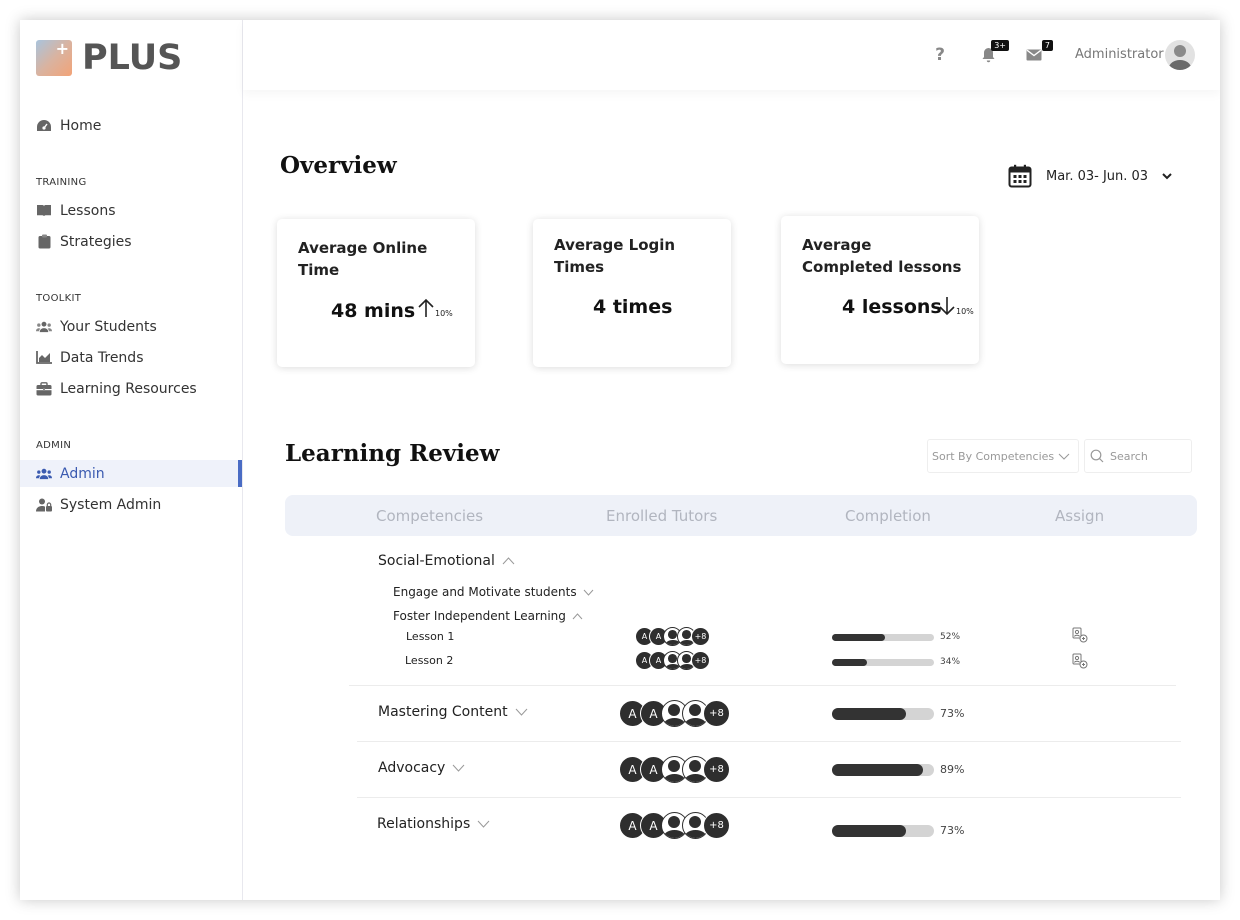 The width and height of the screenshot is (1240, 920). Describe the element at coordinates (44, 474) in the screenshot. I see `users-gear-icon` at that location.